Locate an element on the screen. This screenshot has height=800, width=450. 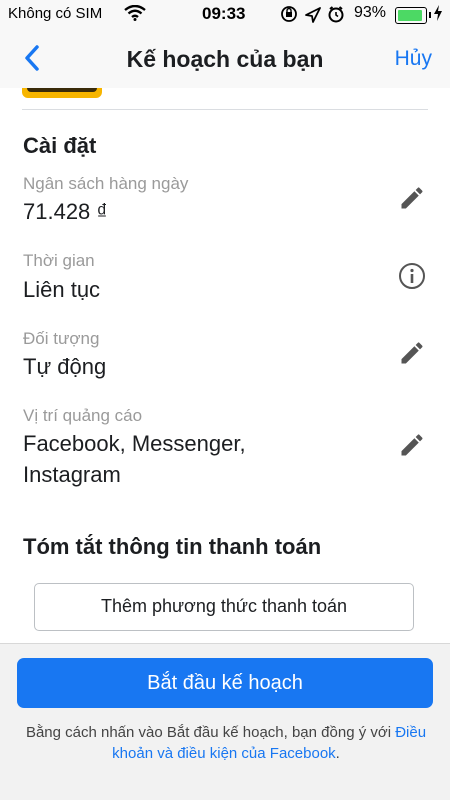
budget-value: 71.428 ₫ is located at coordinates (65, 211).